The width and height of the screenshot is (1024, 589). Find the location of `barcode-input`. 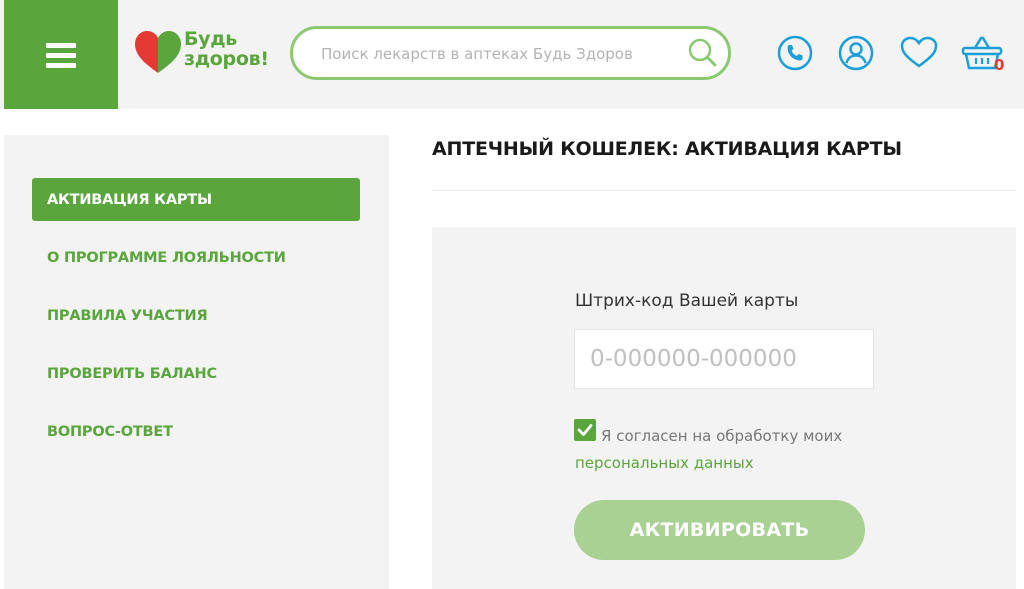

barcode-input is located at coordinates (724, 359).